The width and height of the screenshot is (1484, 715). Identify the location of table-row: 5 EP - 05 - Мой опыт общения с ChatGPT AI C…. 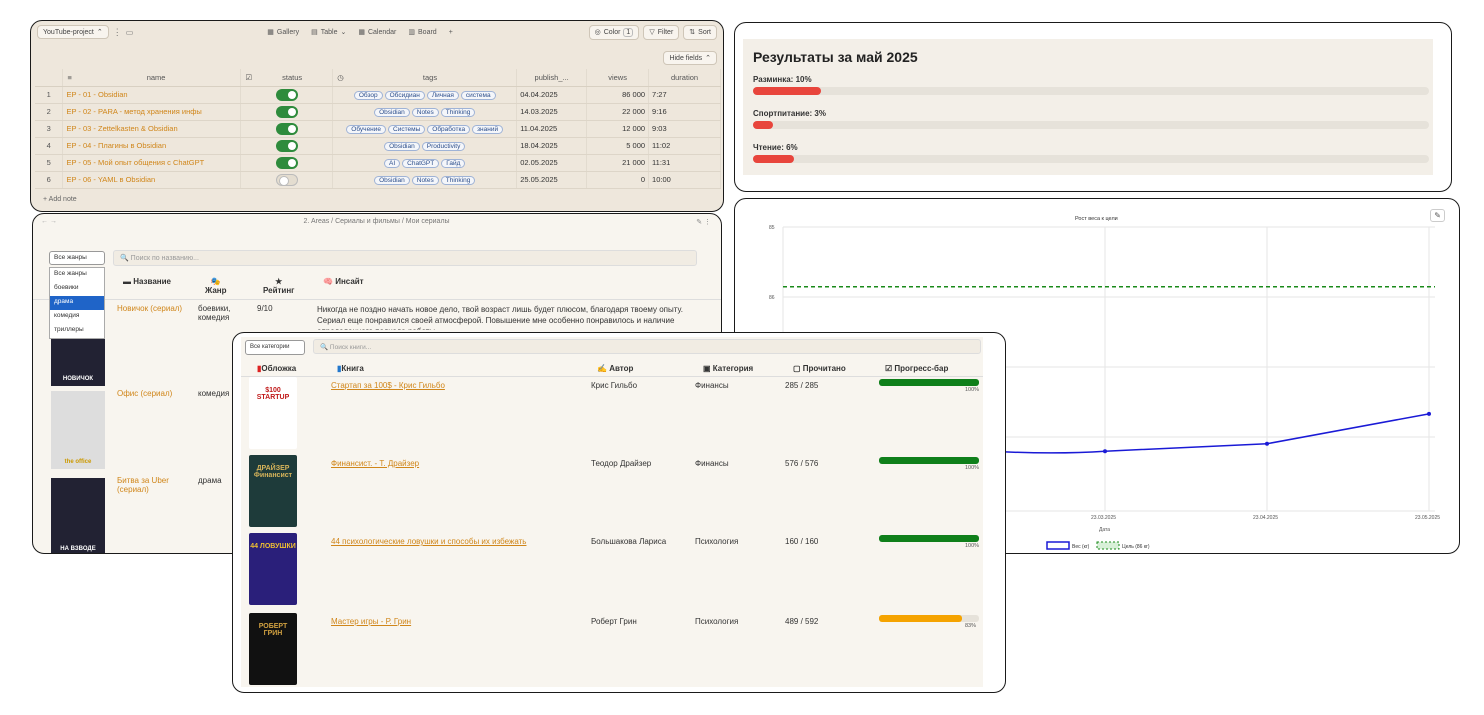
(378, 163).